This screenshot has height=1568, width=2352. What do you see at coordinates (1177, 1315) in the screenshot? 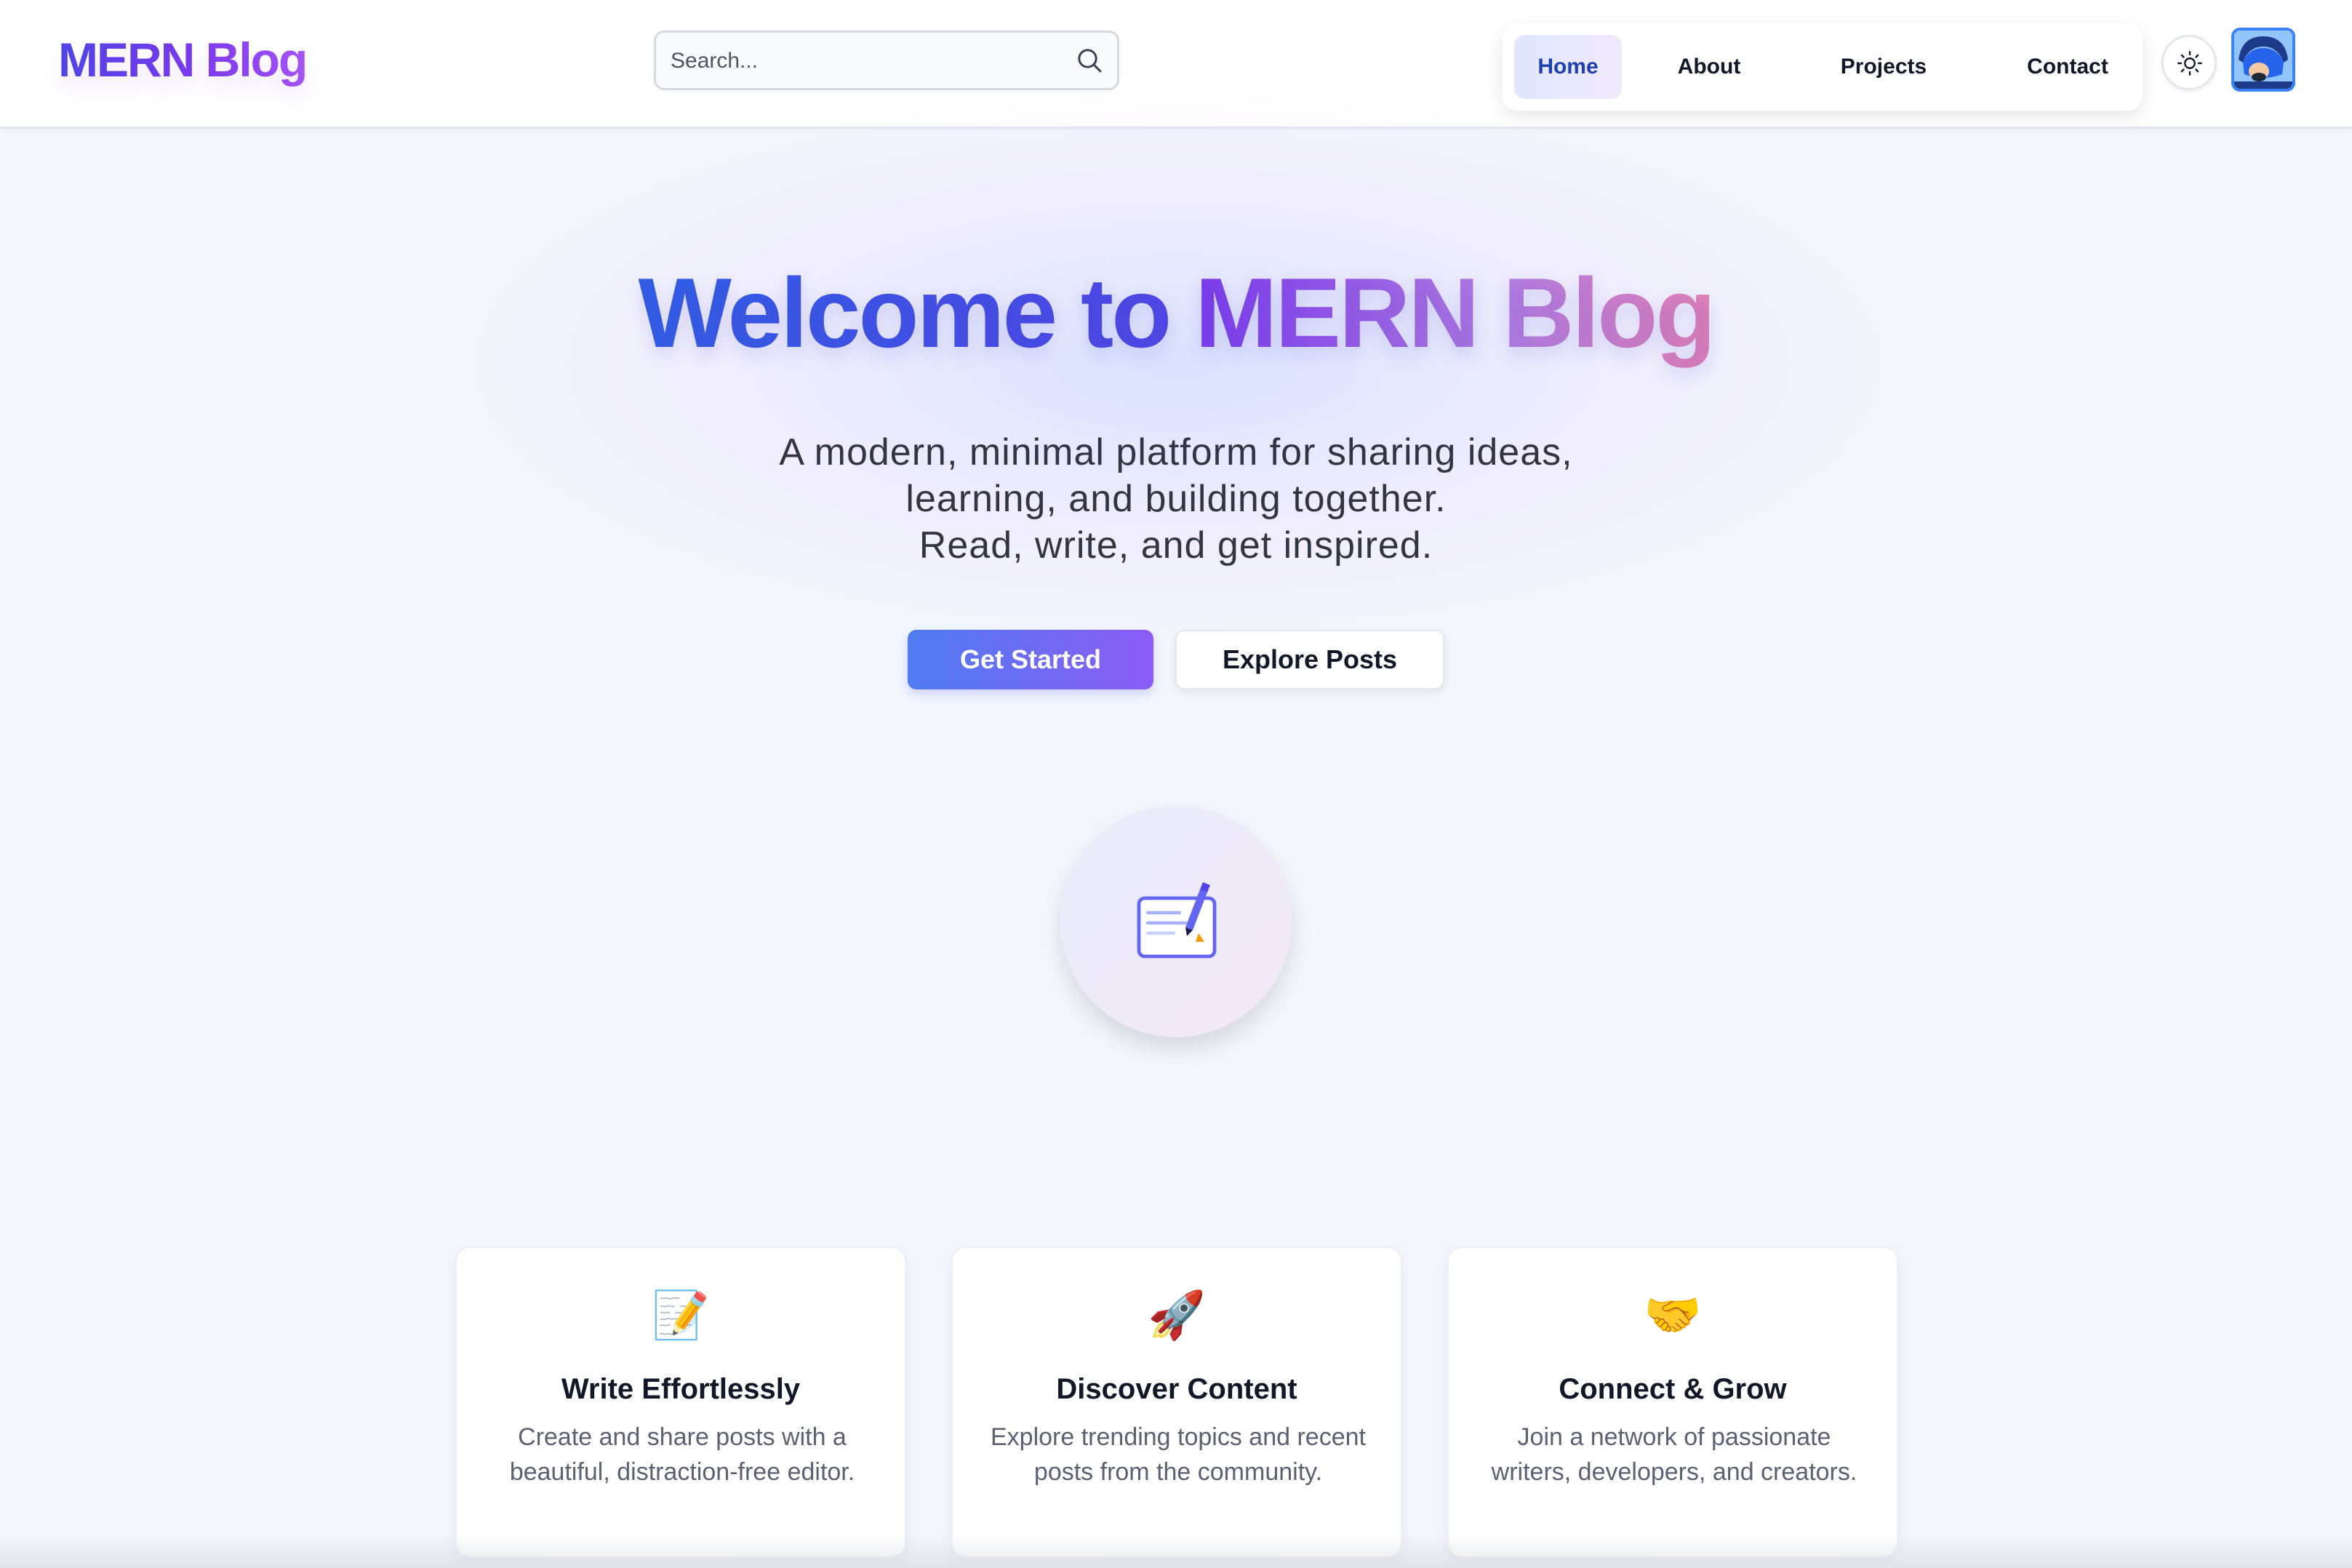
I see `rocket-icon: 🚀` at bounding box center [1177, 1315].